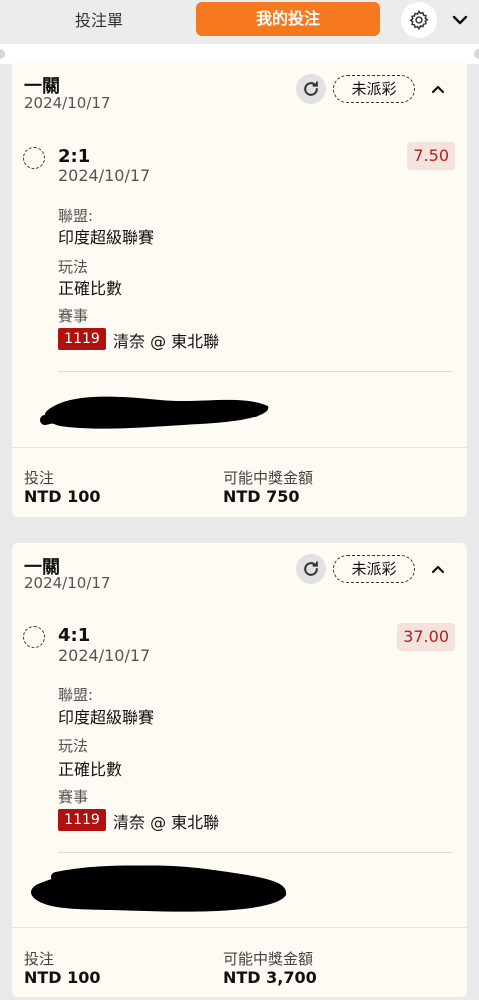 Image resolution: width=479 pixels, height=1000 pixels. What do you see at coordinates (74, 156) in the screenshot?
I see `selection-score: 2:1` at bounding box center [74, 156].